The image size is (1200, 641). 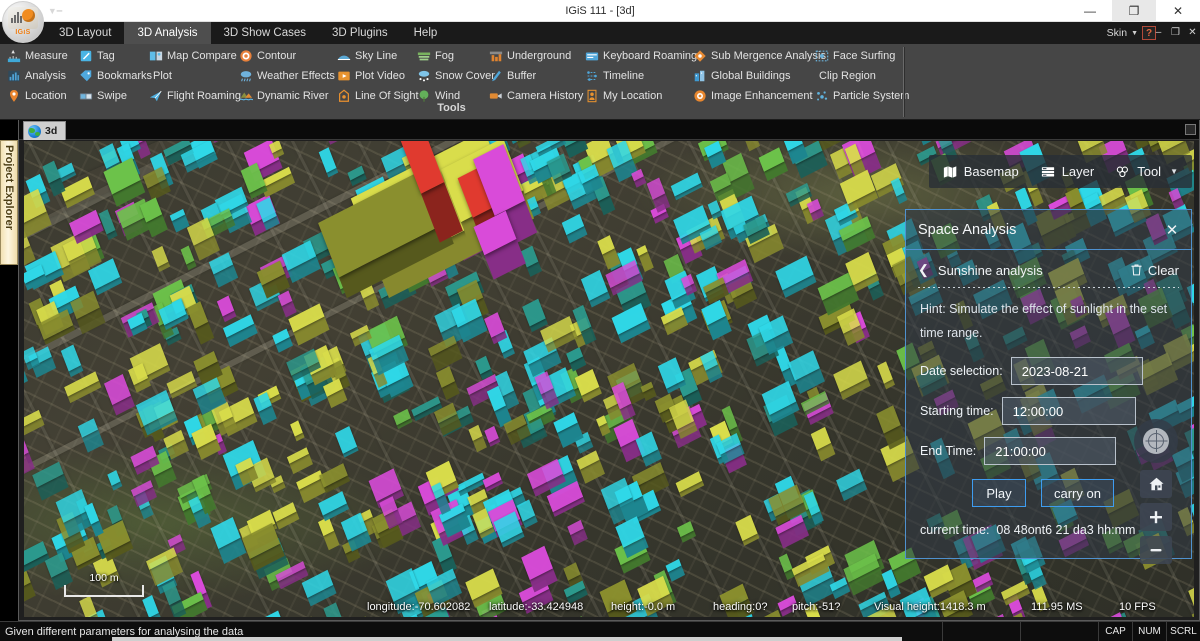 I want to click on ribbon-button-face-surfing: Face Surfing, so click(x=855, y=56).